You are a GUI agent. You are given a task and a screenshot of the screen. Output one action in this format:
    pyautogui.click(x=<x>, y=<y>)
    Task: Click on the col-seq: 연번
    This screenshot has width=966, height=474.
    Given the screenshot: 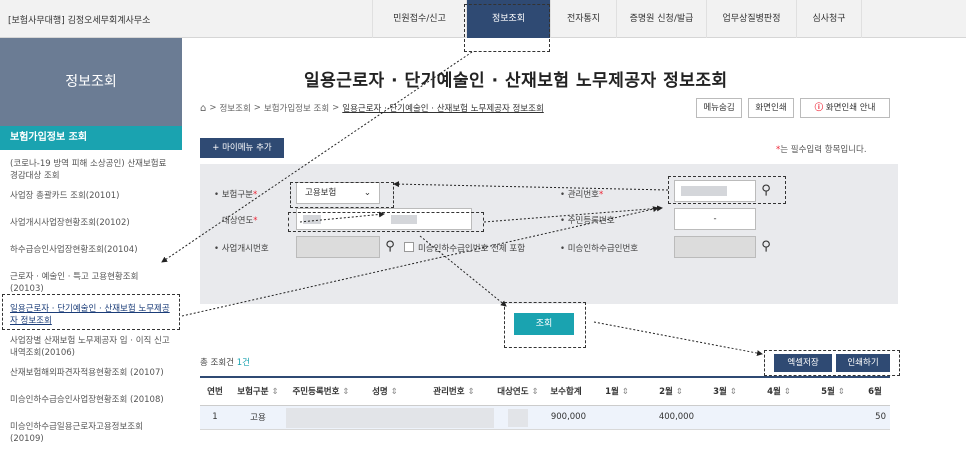 What is the action you would take?
    pyautogui.click(x=215, y=391)
    